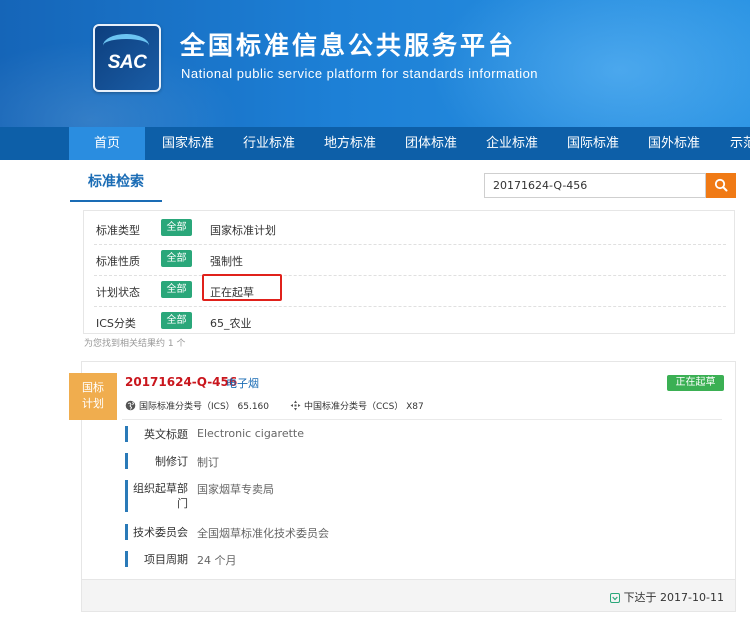 Image resolution: width=750 pixels, height=621 pixels. What do you see at coordinates (226, 261) in the screenshot?
I see `filter-value: 强制性` at bounding box center [226, 261].